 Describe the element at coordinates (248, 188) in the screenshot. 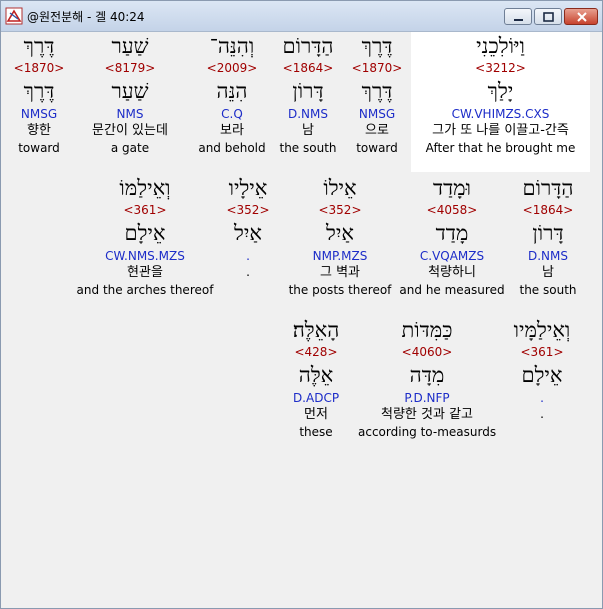

I see `hebrew-word: אֵילָיו` at that location.